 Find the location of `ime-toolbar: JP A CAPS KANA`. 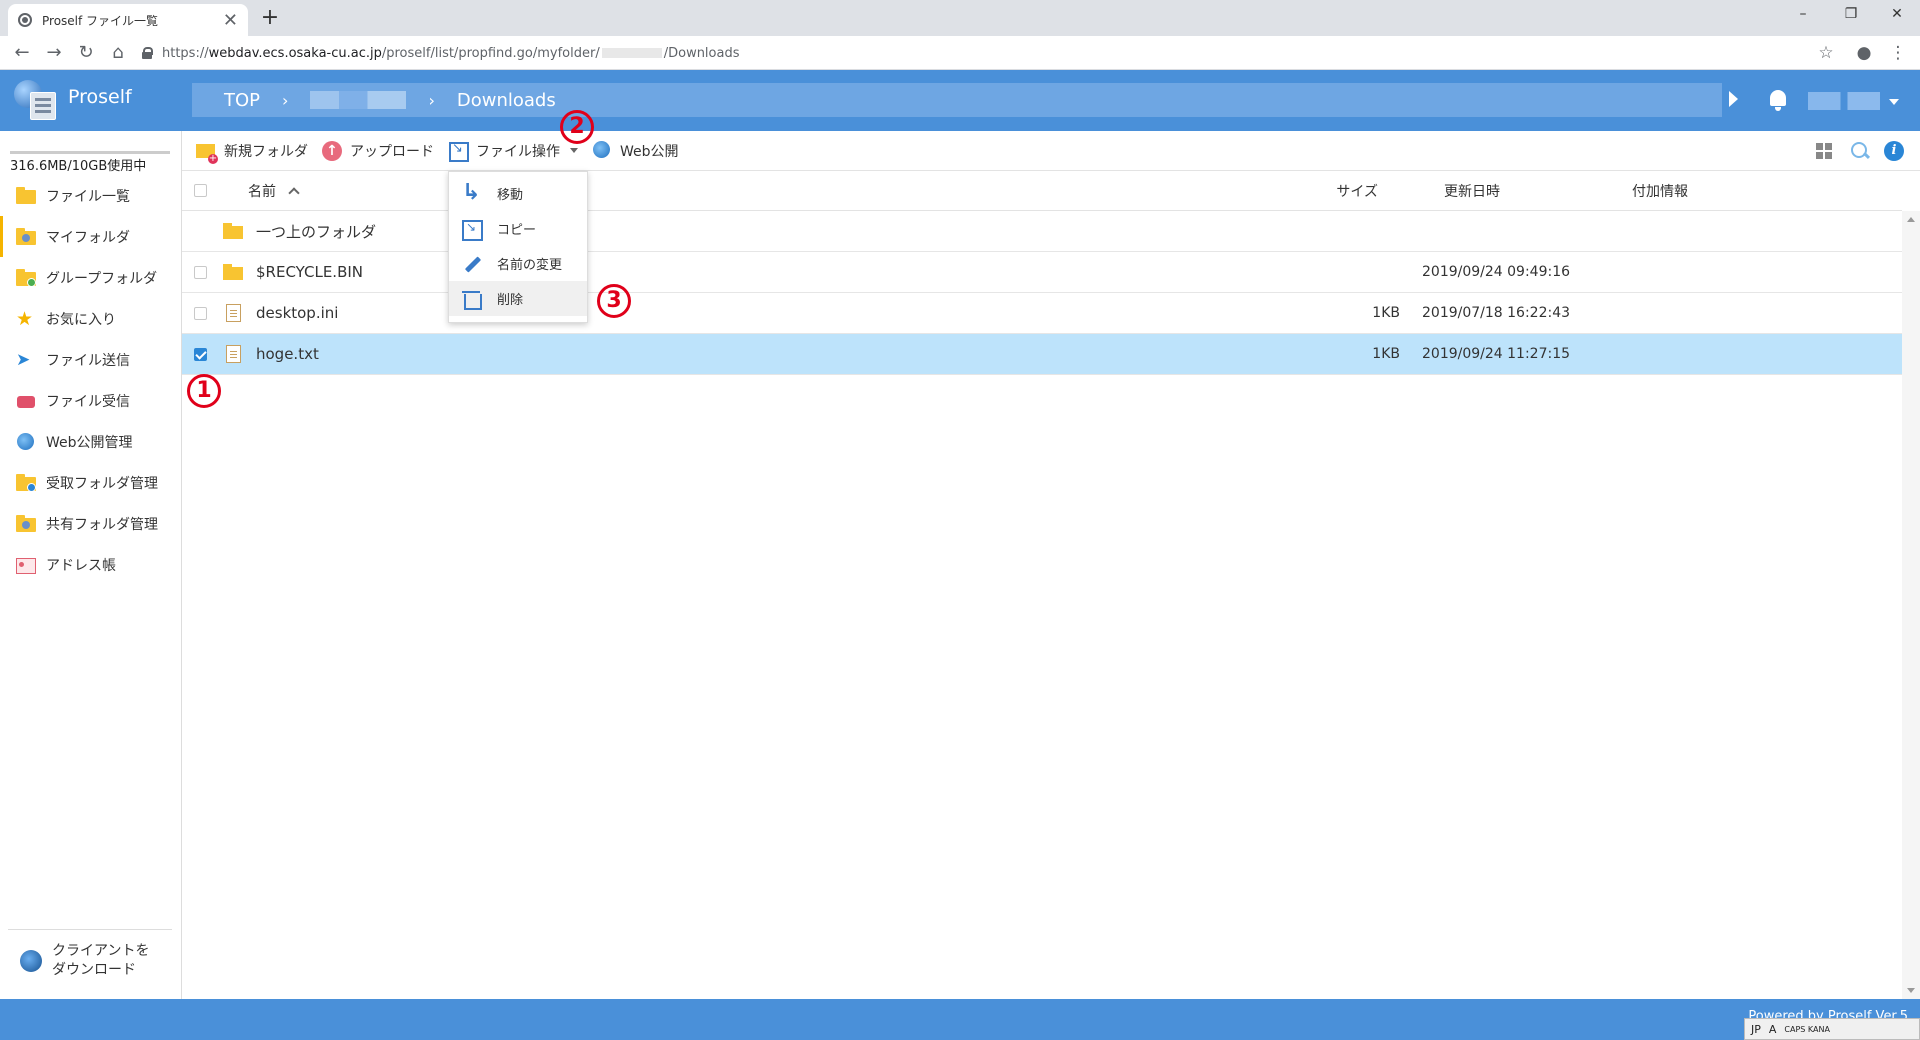

ime-toolbar: JP A CAPS KANA is located at coordinates (1832, 1029).